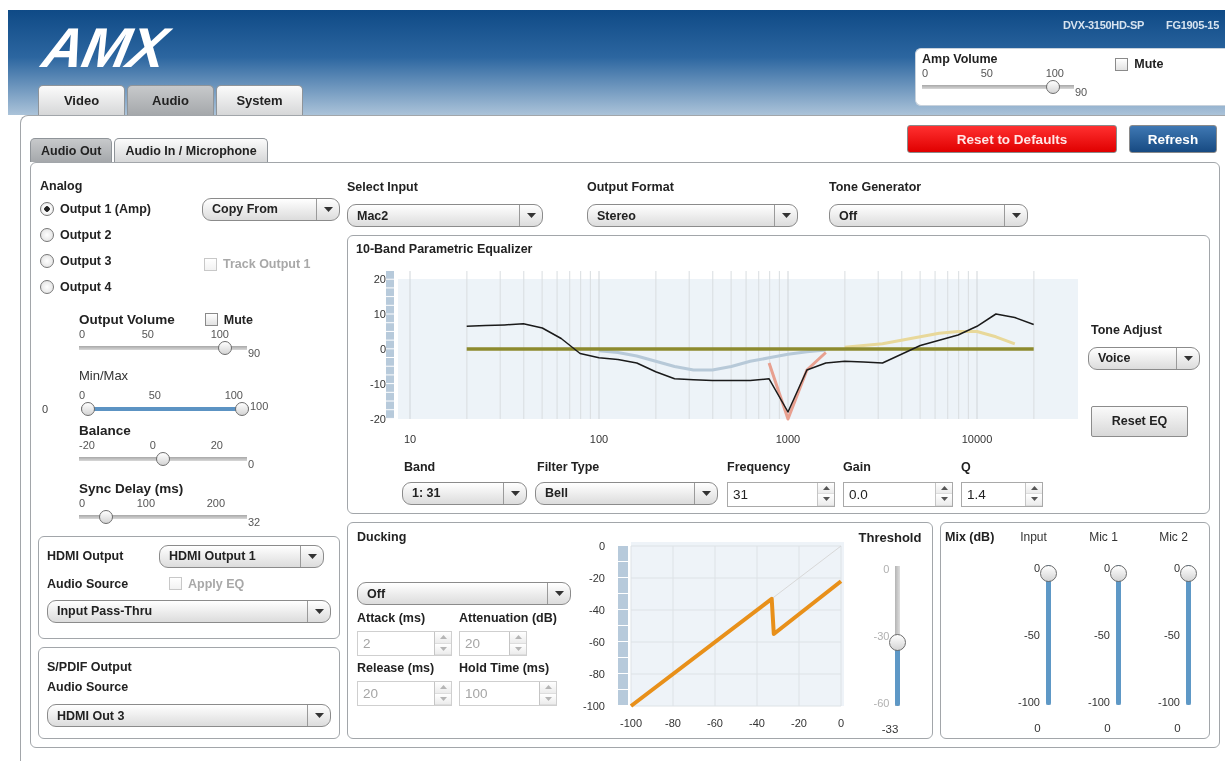 This screenshot has width=1225, height=761. I want to click on channel-label: Input, so click(1033, 537).